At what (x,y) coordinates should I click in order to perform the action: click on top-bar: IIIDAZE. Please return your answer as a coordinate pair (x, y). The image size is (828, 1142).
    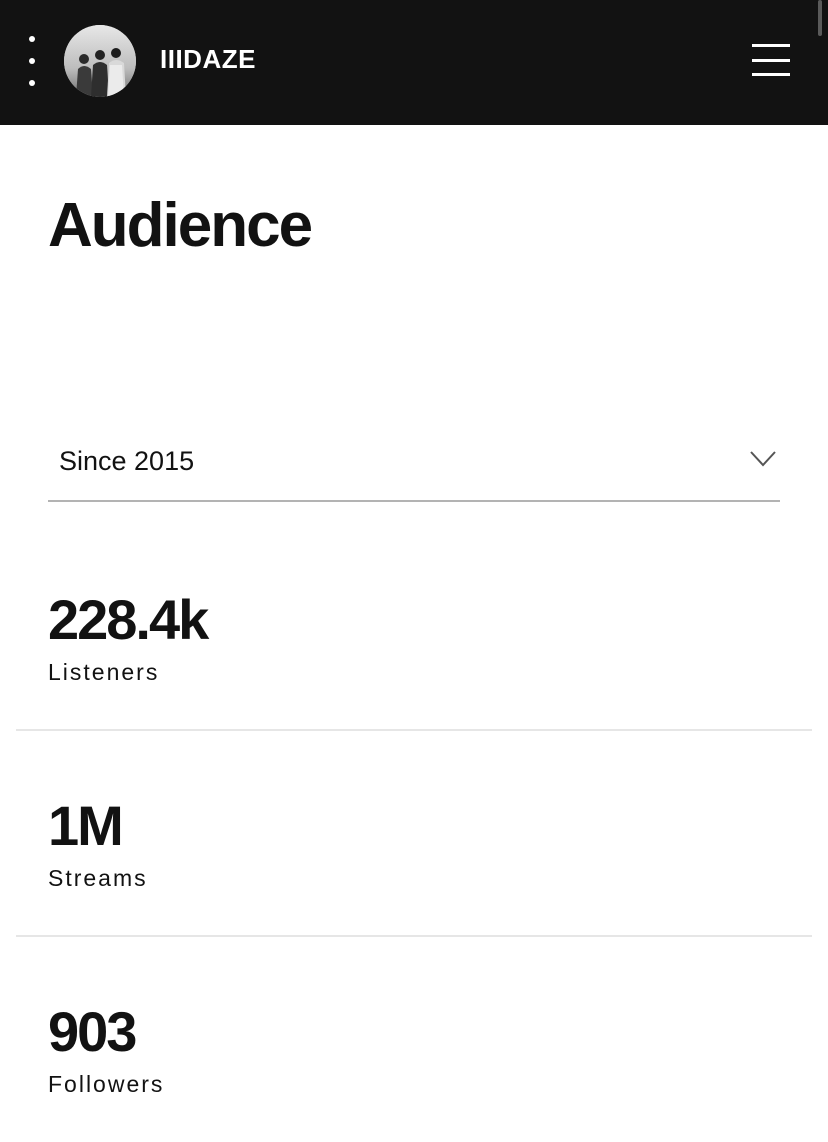
    Looking at the image, I should click on (414, 62).